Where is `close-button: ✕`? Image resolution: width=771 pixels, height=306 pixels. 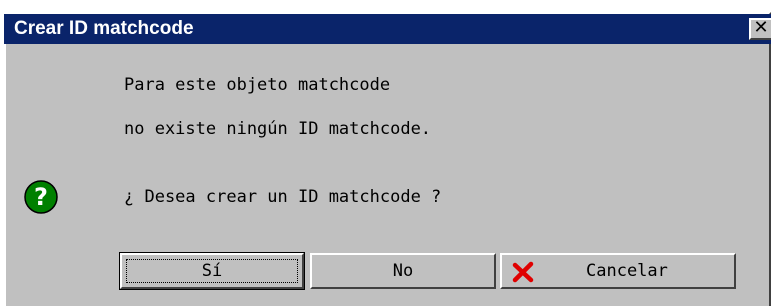 close-button: ✕ is located at coordinates (760, 29).